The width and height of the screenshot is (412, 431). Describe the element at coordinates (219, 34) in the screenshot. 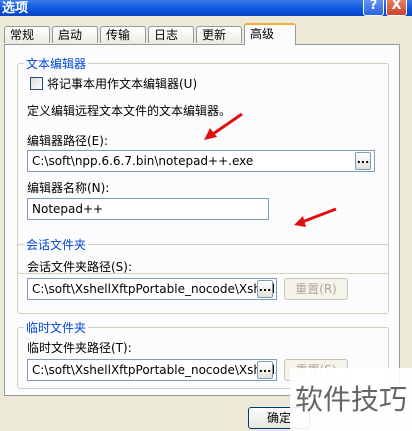

I see `tab-update: 更新` at that location.